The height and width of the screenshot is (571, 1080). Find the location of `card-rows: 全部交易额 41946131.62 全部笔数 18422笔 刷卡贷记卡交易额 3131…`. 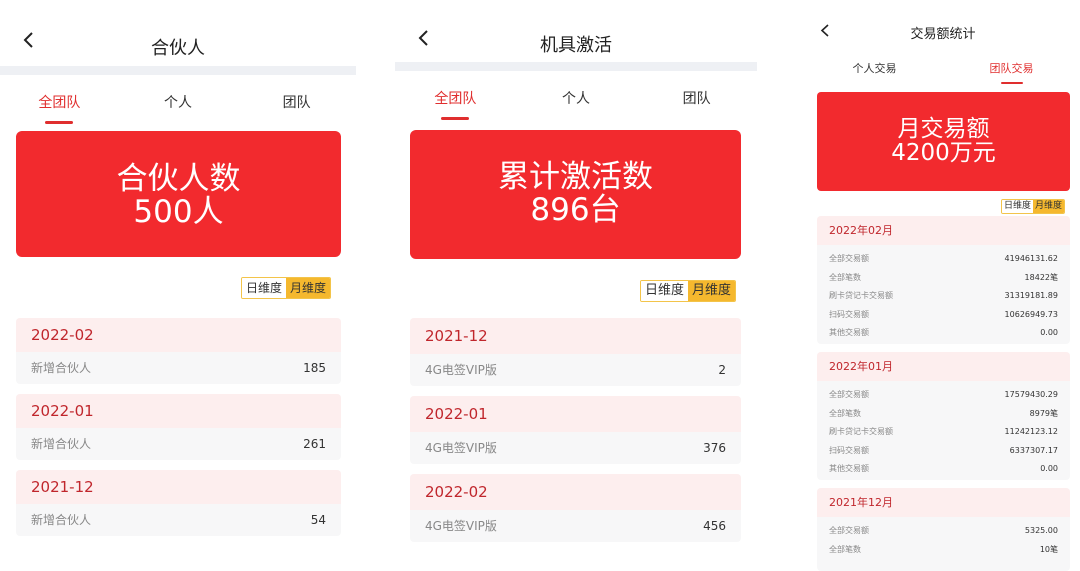

card-rows: 全部交易额 41946131.62 全部笔数 18422笔 刷卡贷记卡交易额 3131… is located at coordinates (943, 294).